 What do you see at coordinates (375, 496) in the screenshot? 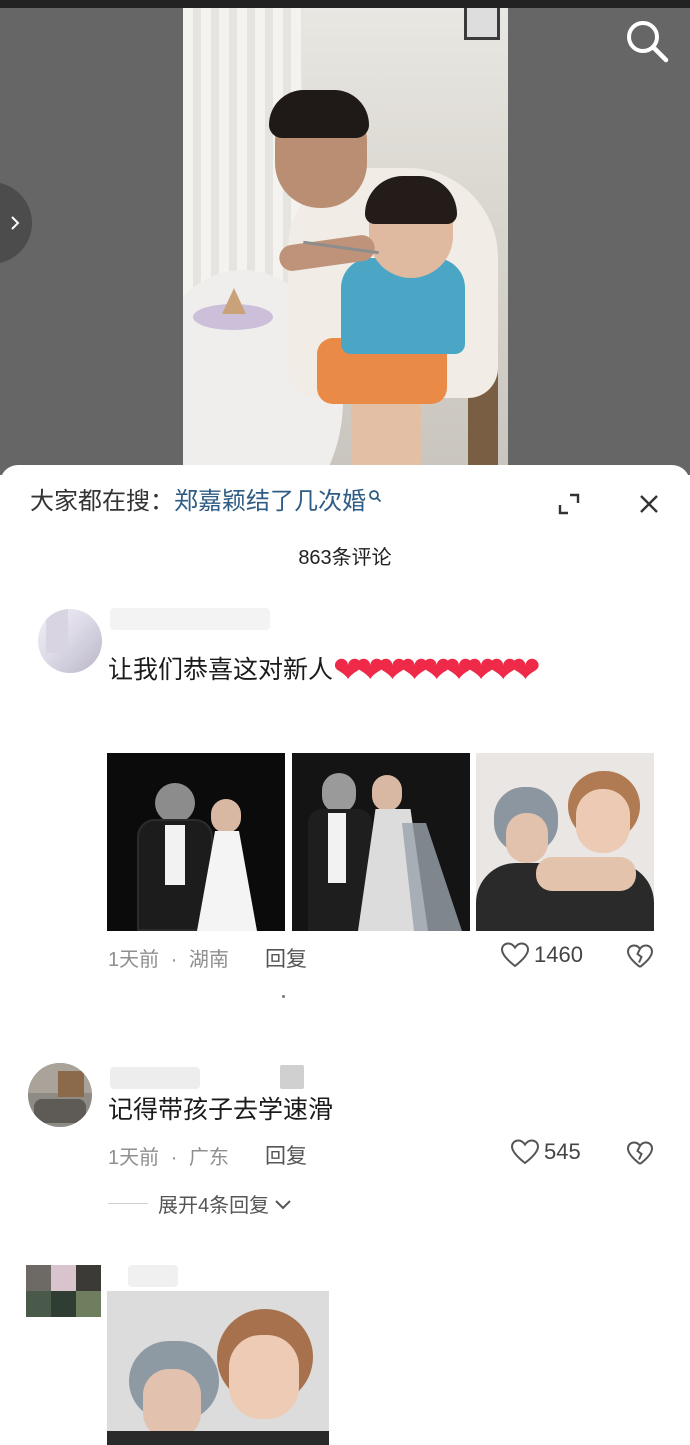
I see `search-small-icon` at bounding box center [375, 496].